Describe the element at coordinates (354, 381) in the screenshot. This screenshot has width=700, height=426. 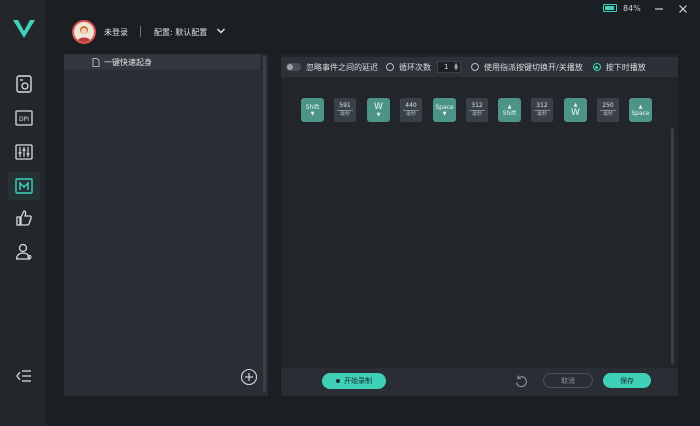
I see `start-recording-button: 开始录制` at that location.